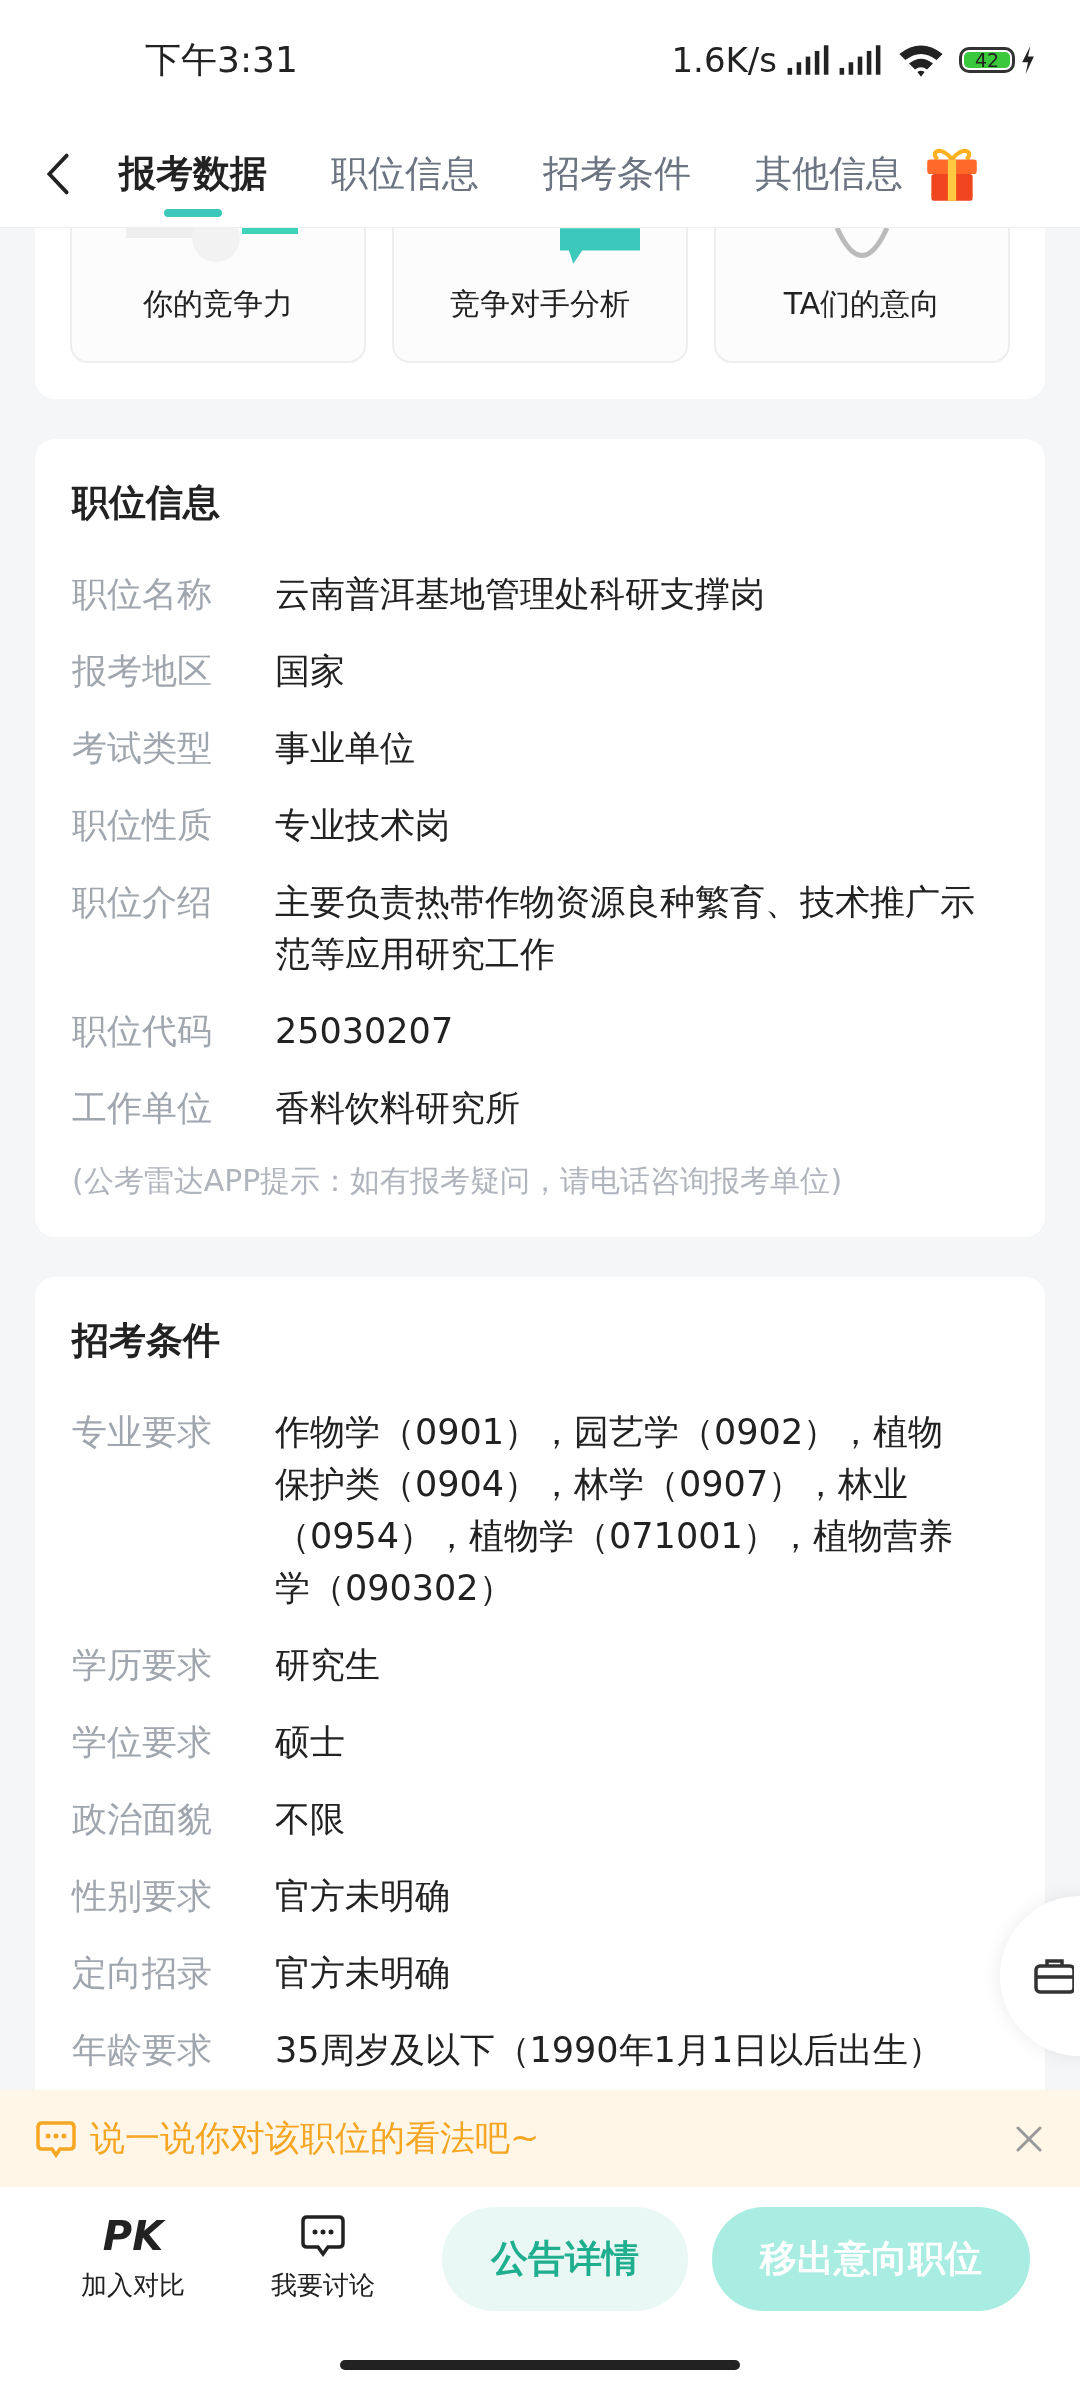 This screenshot has width=1080, height=2400. I want to click on feature-tile: TA们的意向, so click(862, 295).